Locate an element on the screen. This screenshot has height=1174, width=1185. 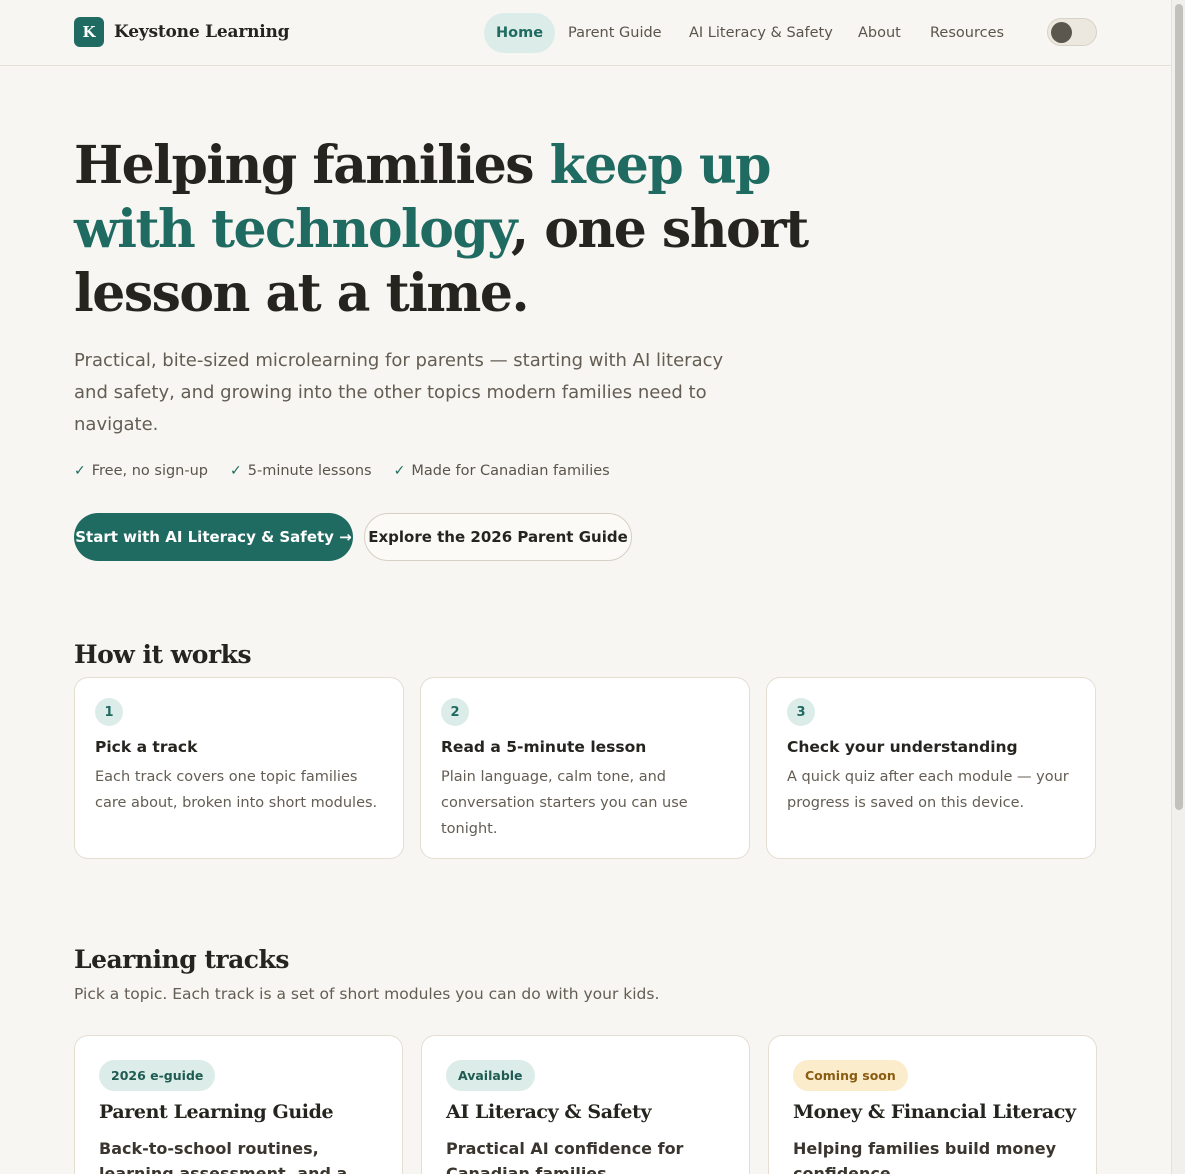
brand-logo: K Keystone Learning is located at coordinates (182, 32).